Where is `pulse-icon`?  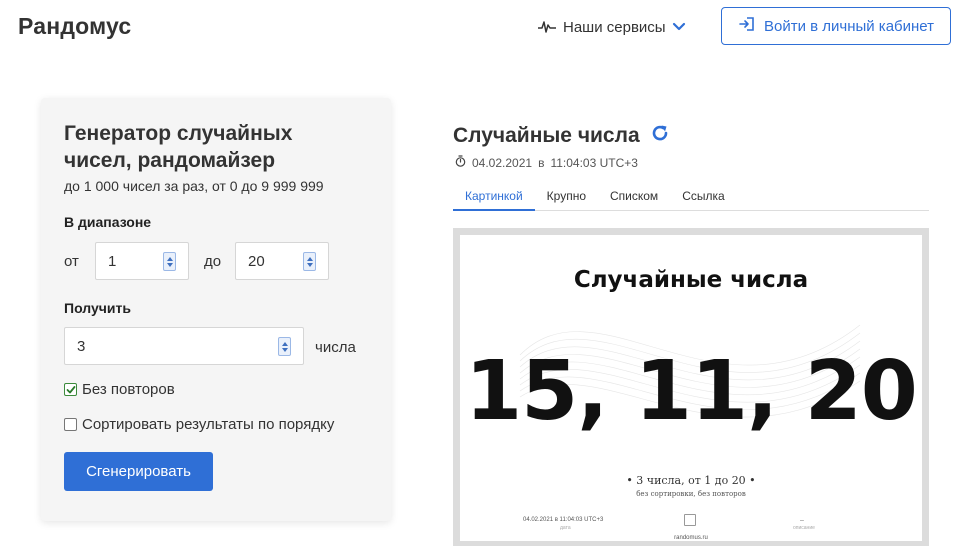 pulse-icon is located at coordinates (547, 27).